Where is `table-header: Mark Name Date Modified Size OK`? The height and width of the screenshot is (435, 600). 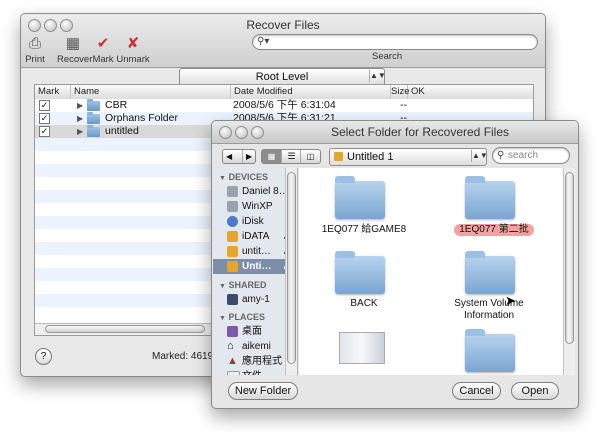
table-header: Mark Name Date Modified Size OK is located at coordinates (284, 92).